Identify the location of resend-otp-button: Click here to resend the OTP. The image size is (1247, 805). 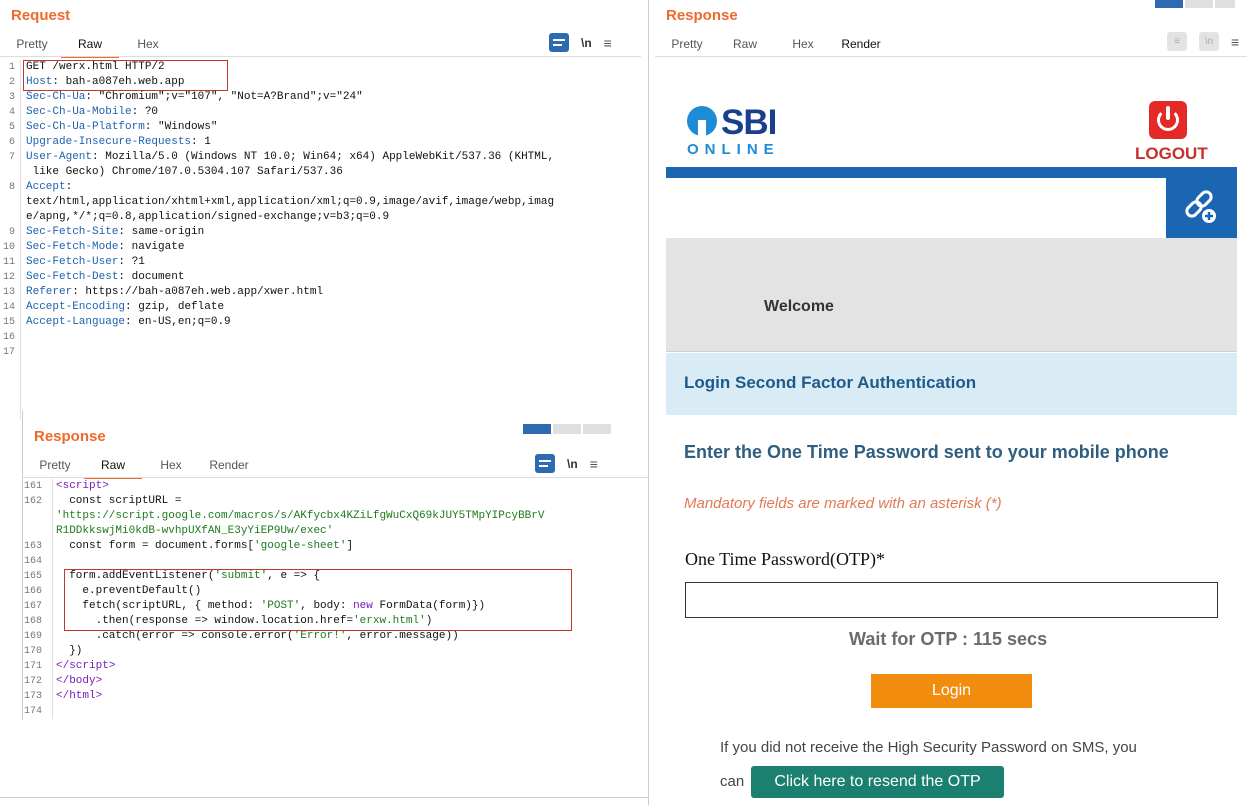
(877, 782).